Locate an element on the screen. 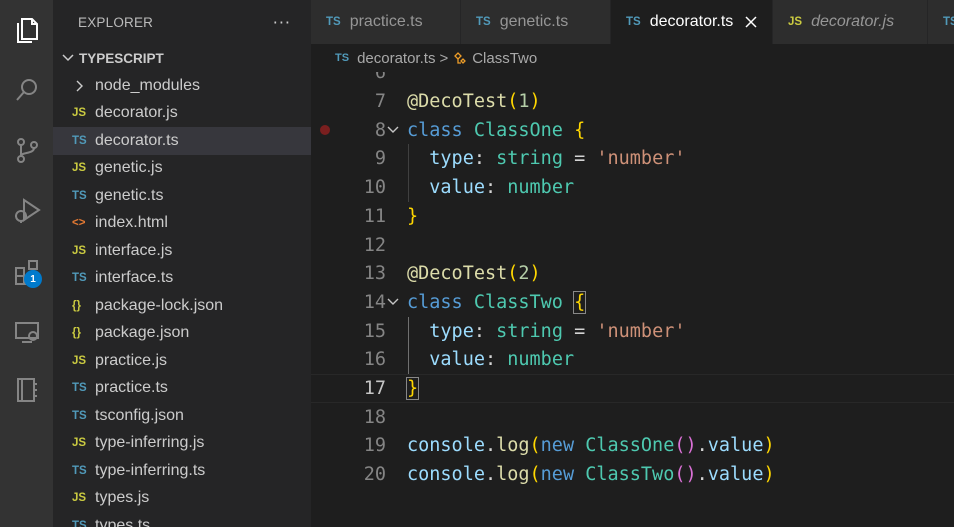 The width and height of the screenshot is (954, 527). section-header-typescript: TYPESCRIPT is located at coordinates (182, 58).